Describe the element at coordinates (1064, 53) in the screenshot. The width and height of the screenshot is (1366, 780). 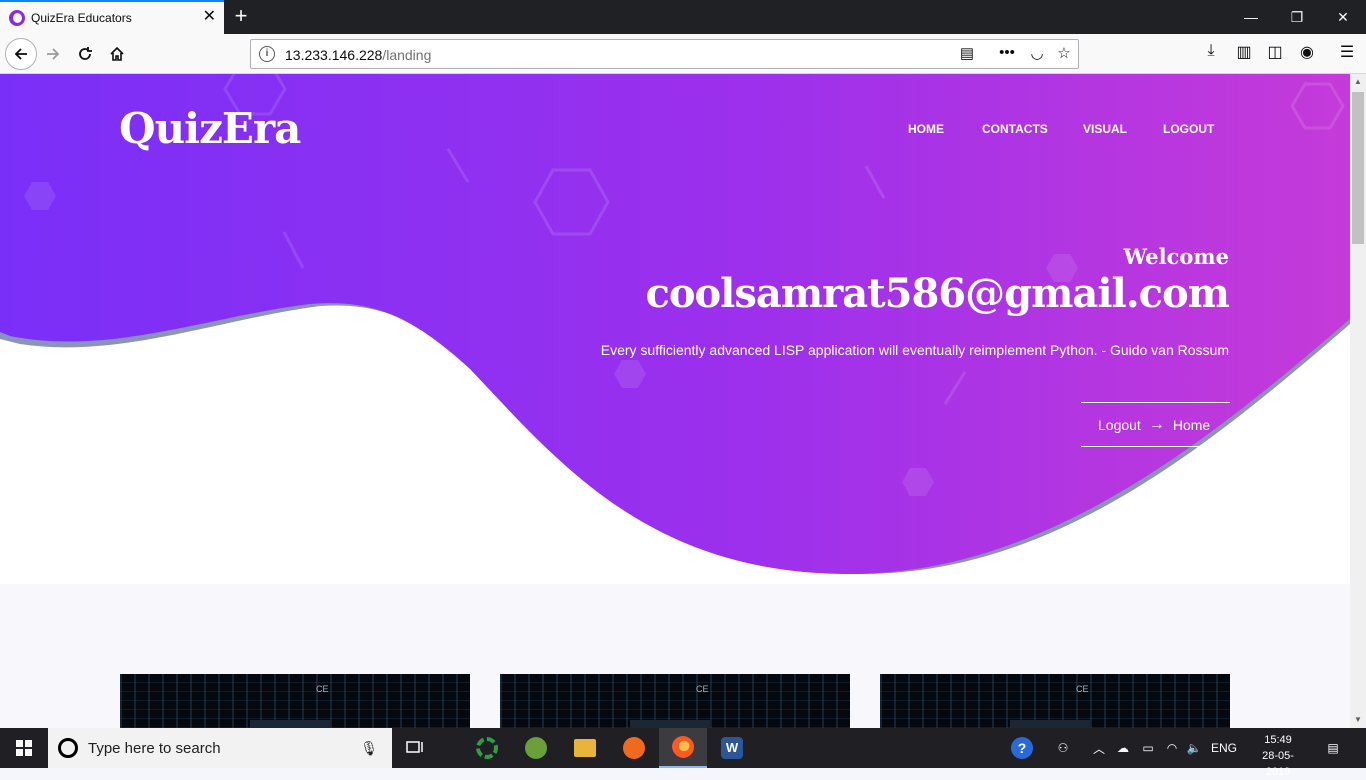
I see `bookmark-star-icon: ☆` at that location.